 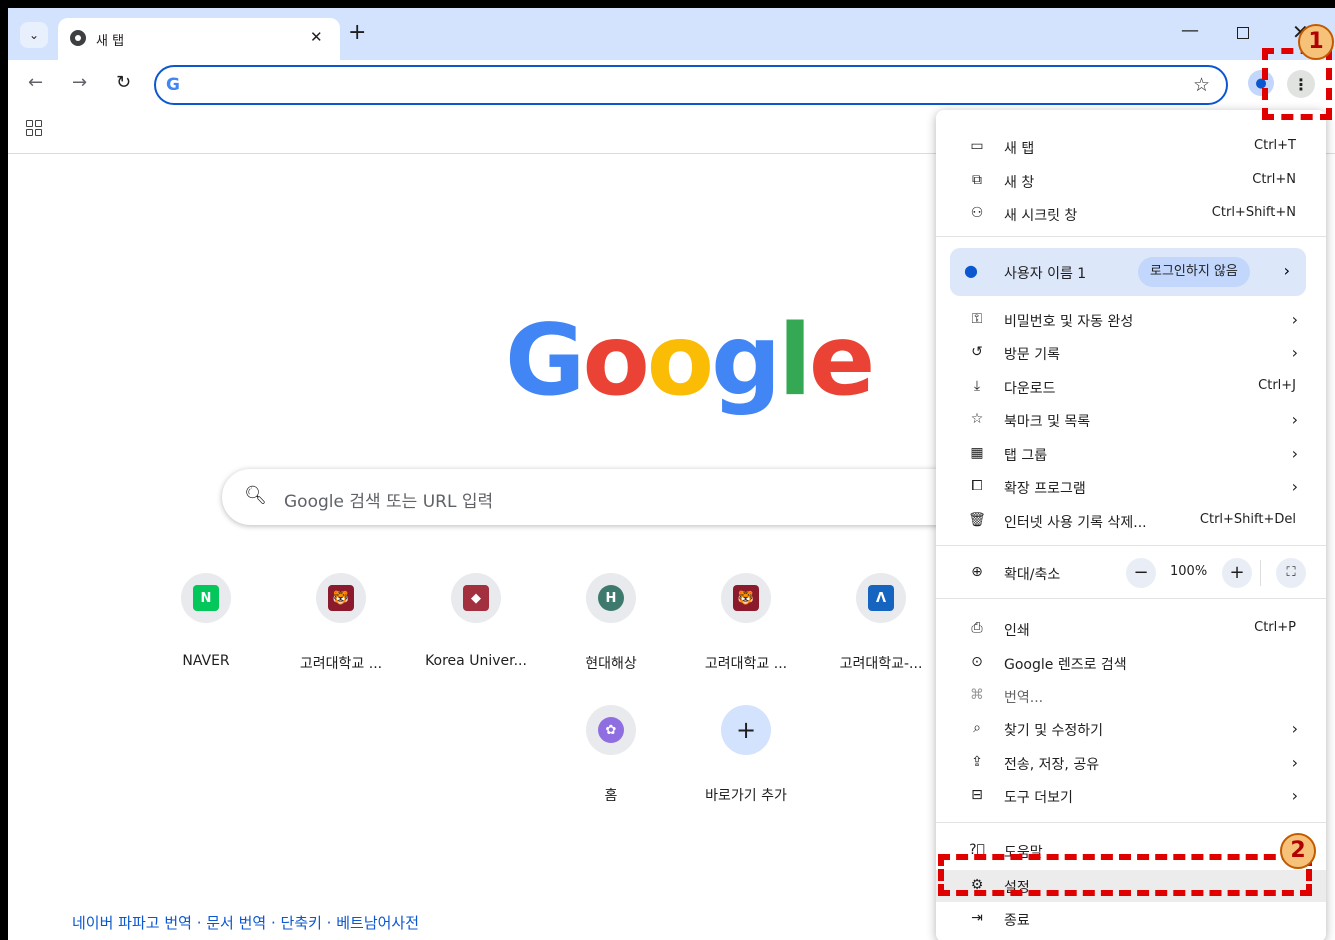 I want to click on korea-univ-shield-icon: ◆, so click(x=476, y=598).